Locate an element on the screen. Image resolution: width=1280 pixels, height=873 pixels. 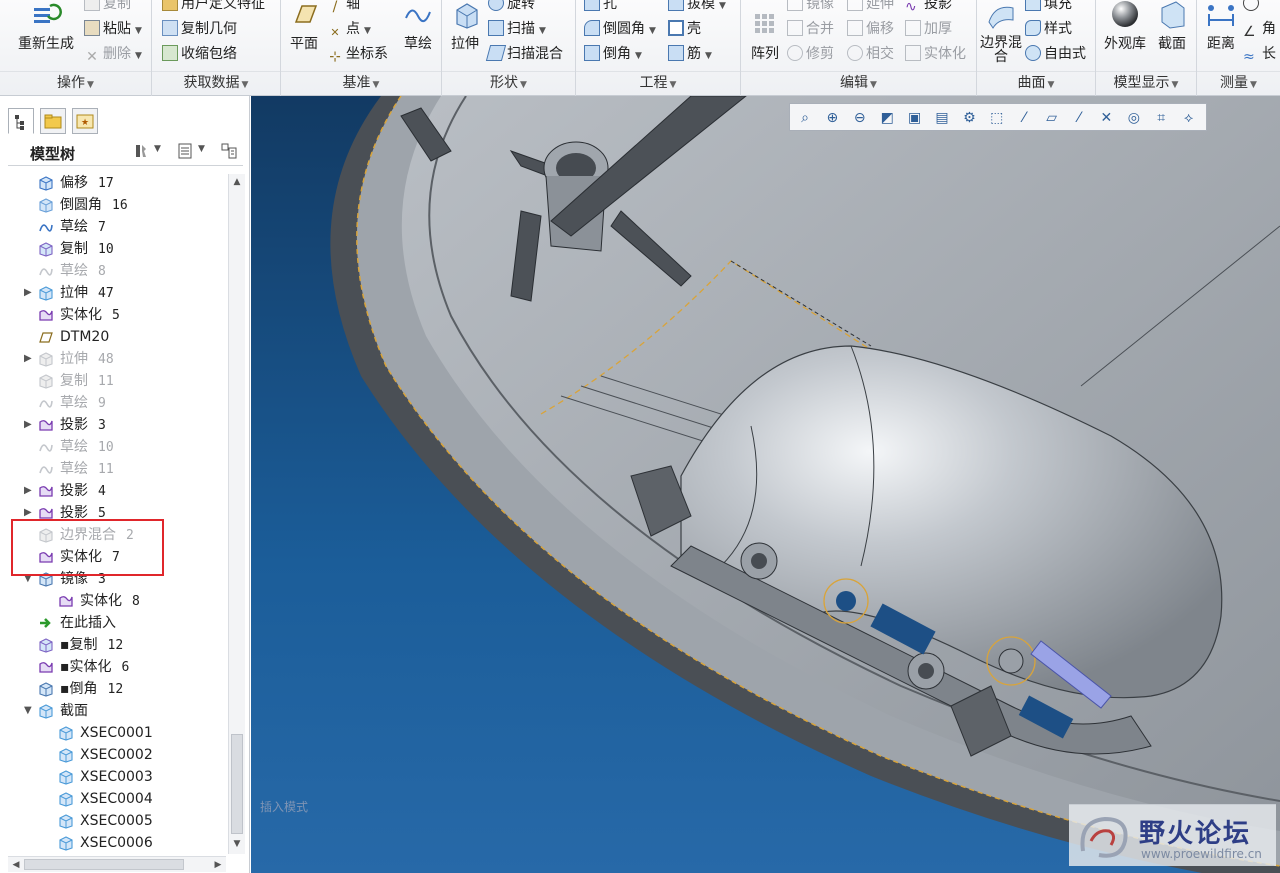
tree-item: 复制 11 is located at coordinates (118, 381).